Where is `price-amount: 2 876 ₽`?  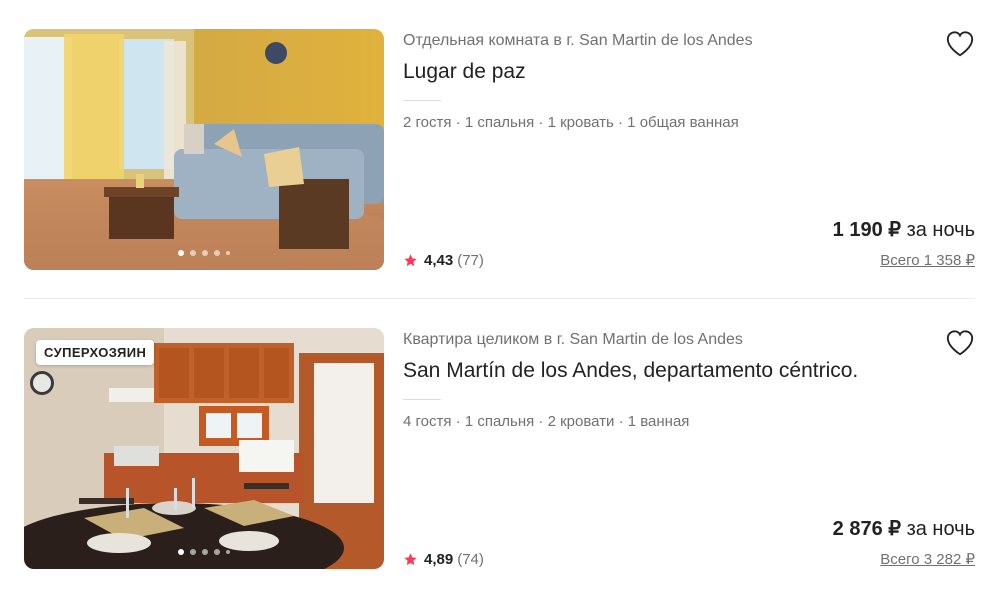 price-amount: 2 876 ₽ is located at coordinates (867, 529).